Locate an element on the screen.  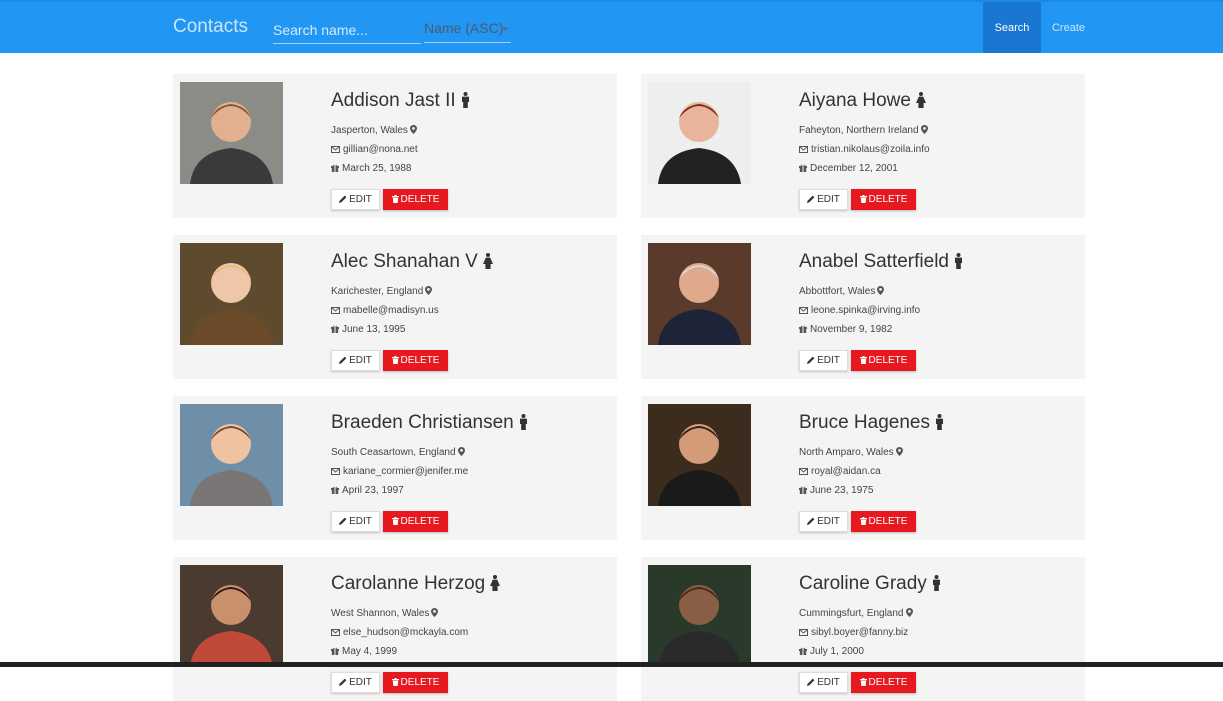
contact-email: sibyl.boyer@fanny.biz is located at coordinates (853, 632).